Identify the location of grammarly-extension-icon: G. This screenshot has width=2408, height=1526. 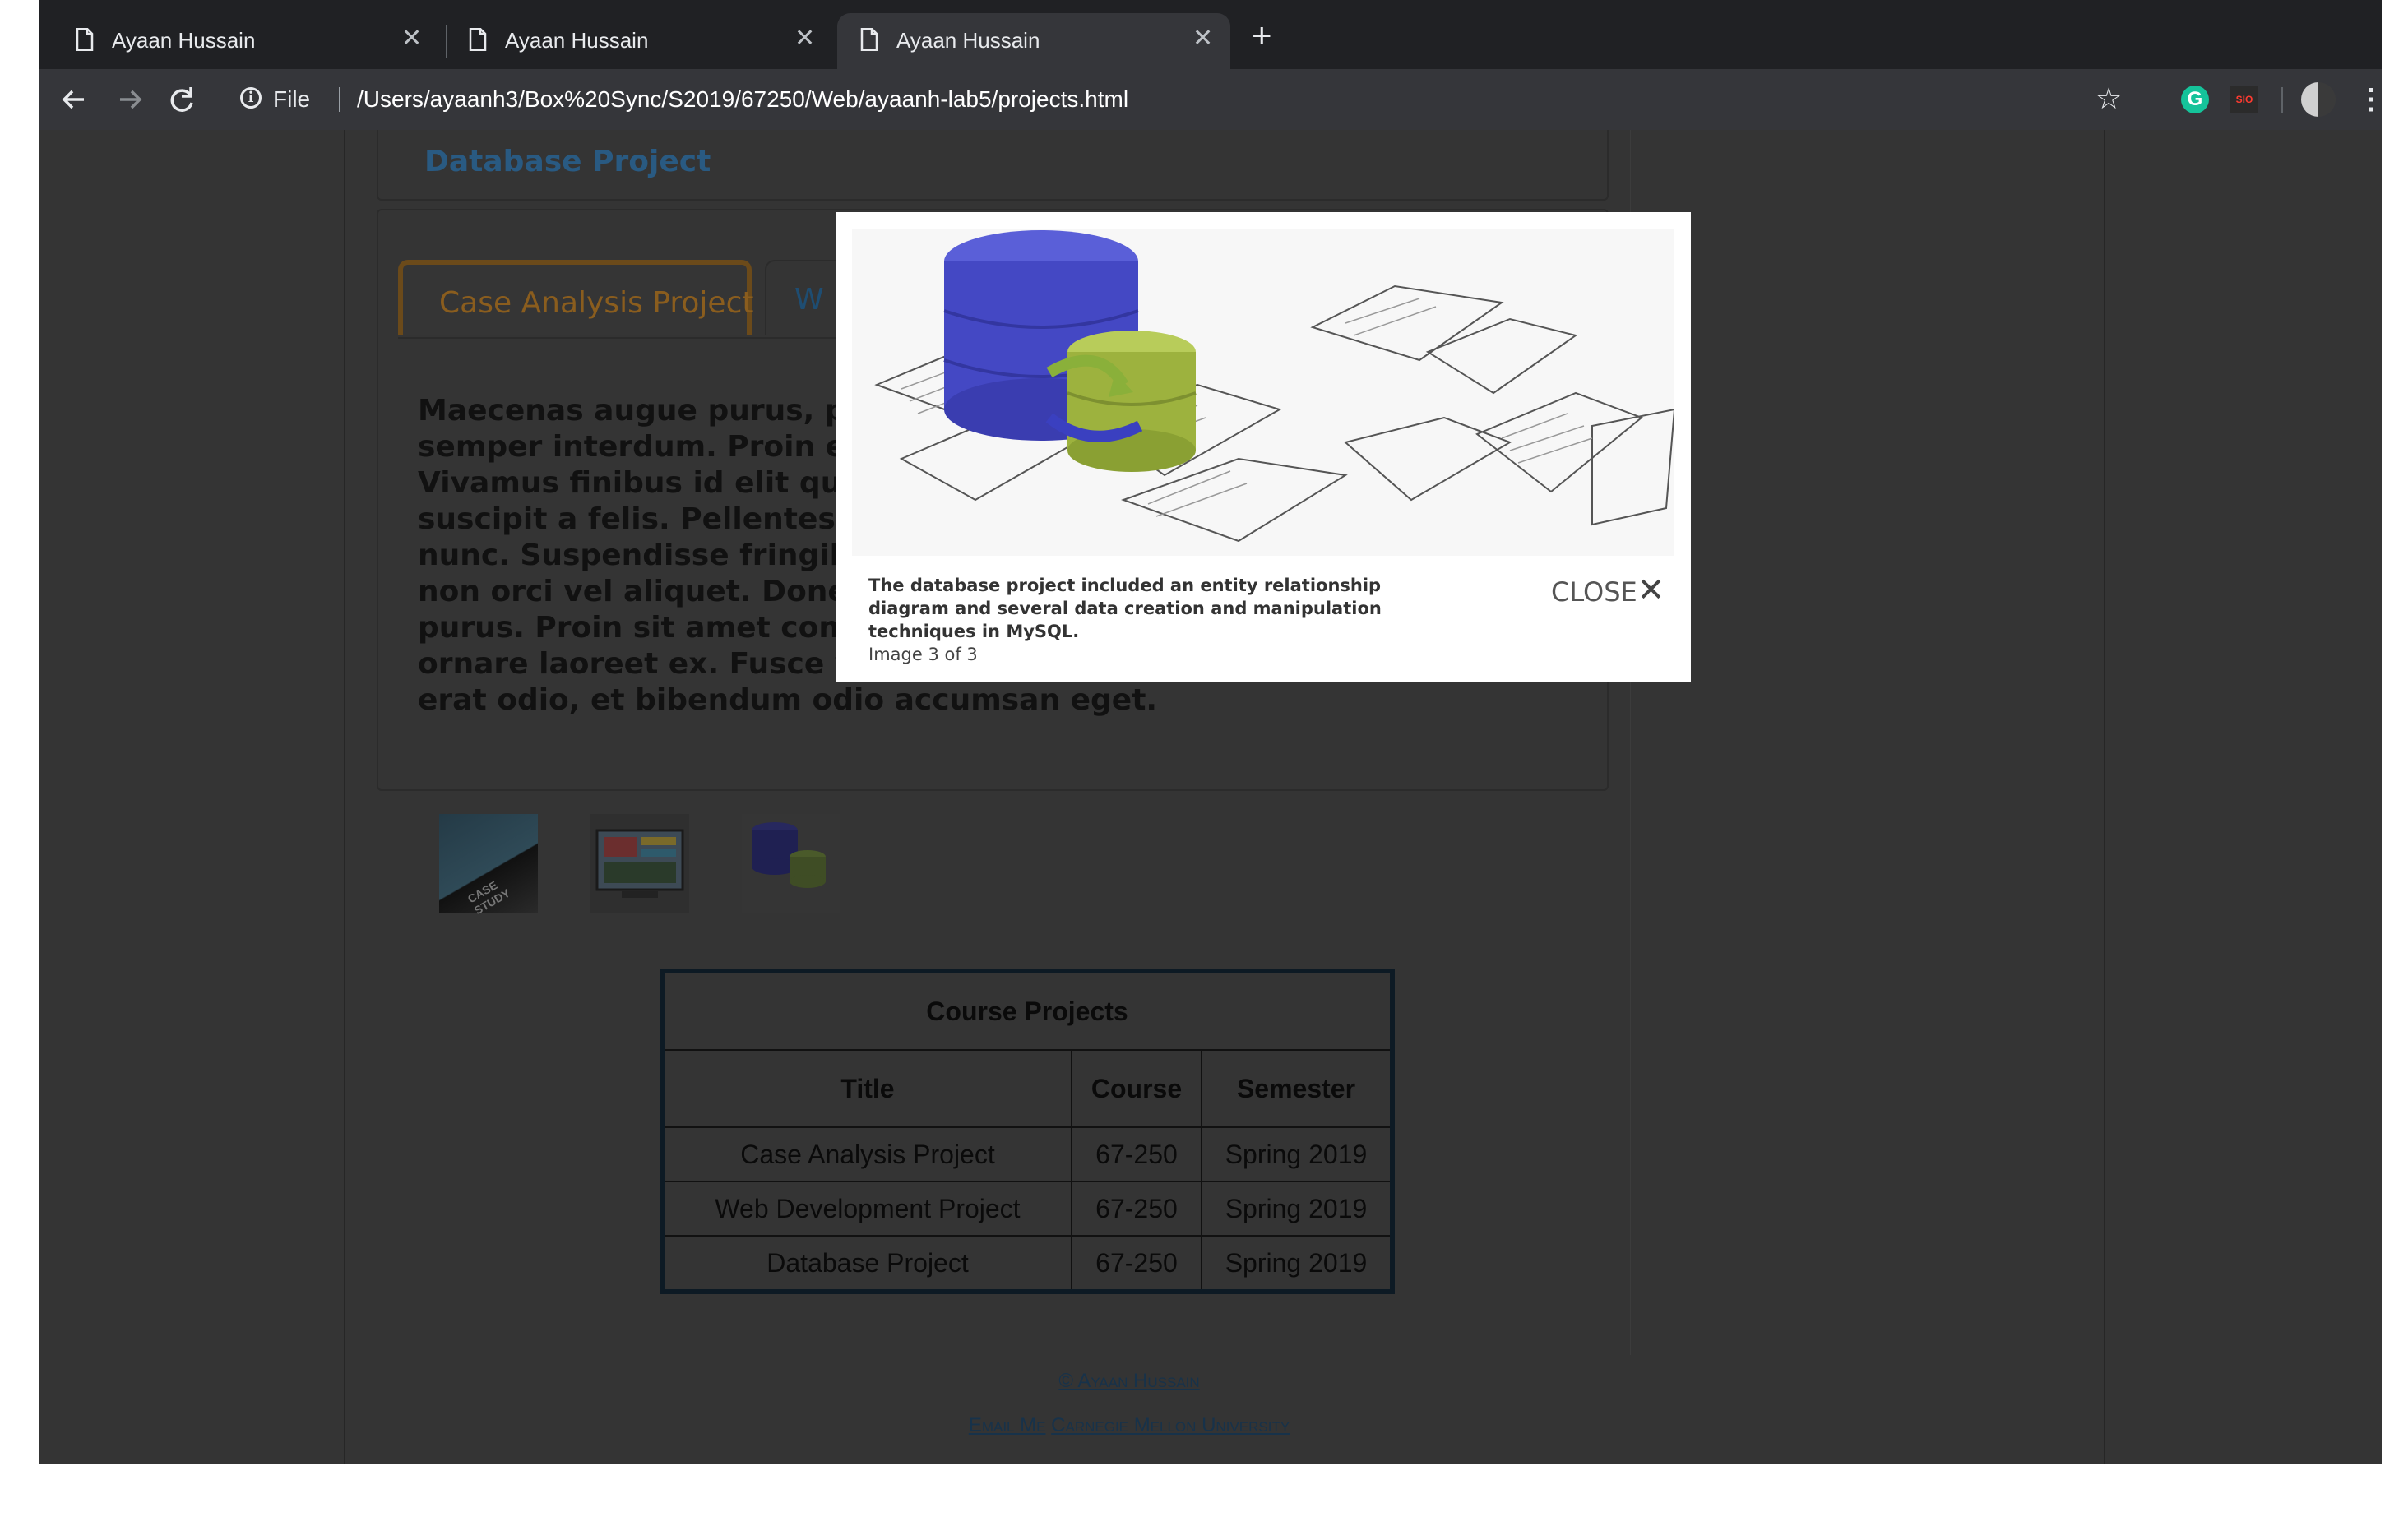
(2195, 99).